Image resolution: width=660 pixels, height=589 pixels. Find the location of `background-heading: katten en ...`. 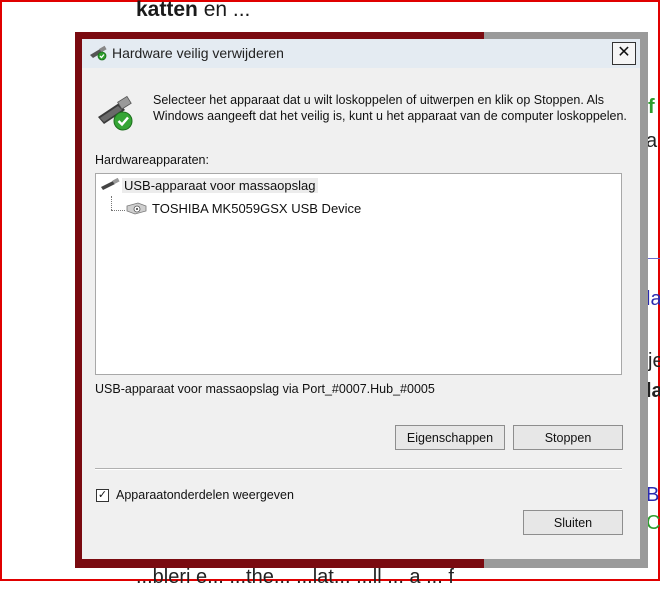

background-heading: katten en ... is located at coordinates (193, 10).